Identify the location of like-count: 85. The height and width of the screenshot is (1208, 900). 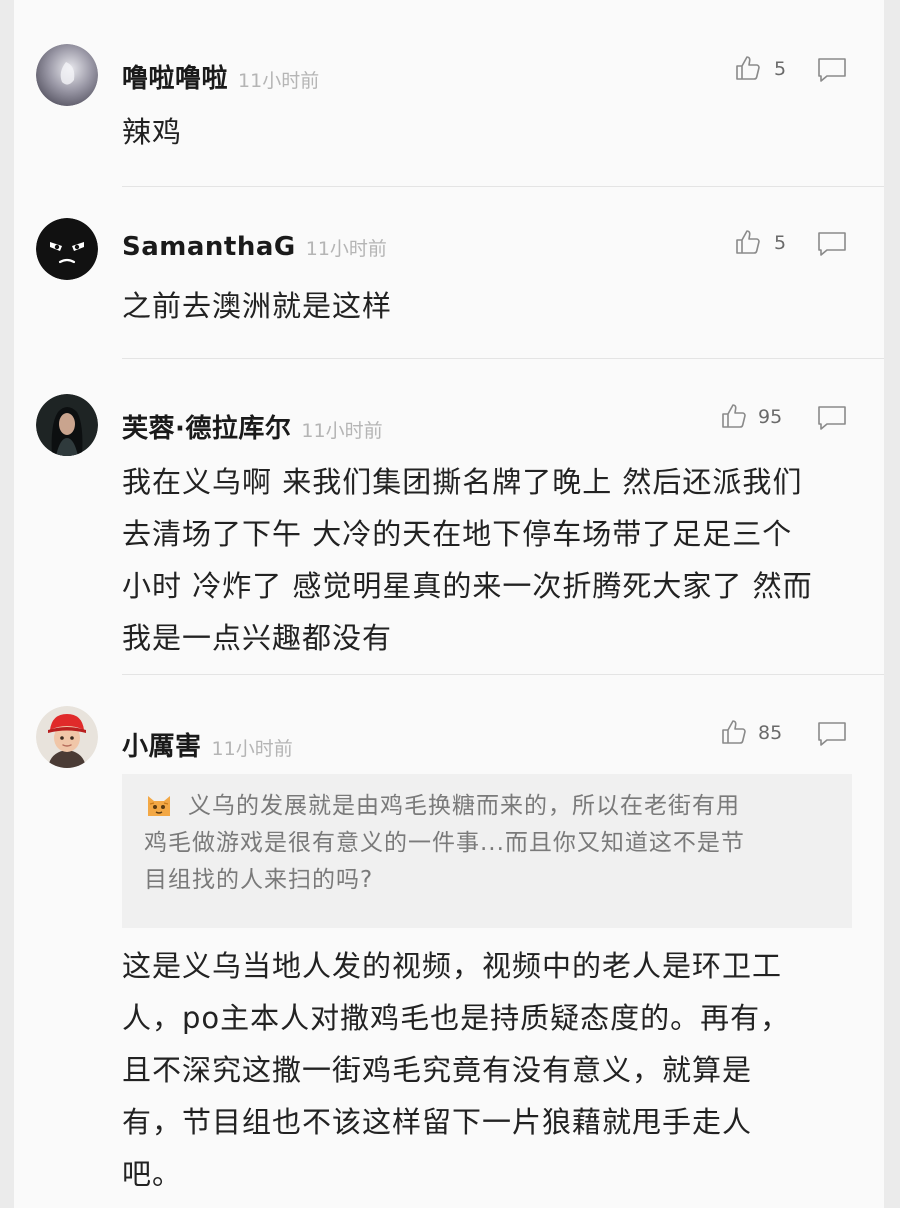
(770, 733).